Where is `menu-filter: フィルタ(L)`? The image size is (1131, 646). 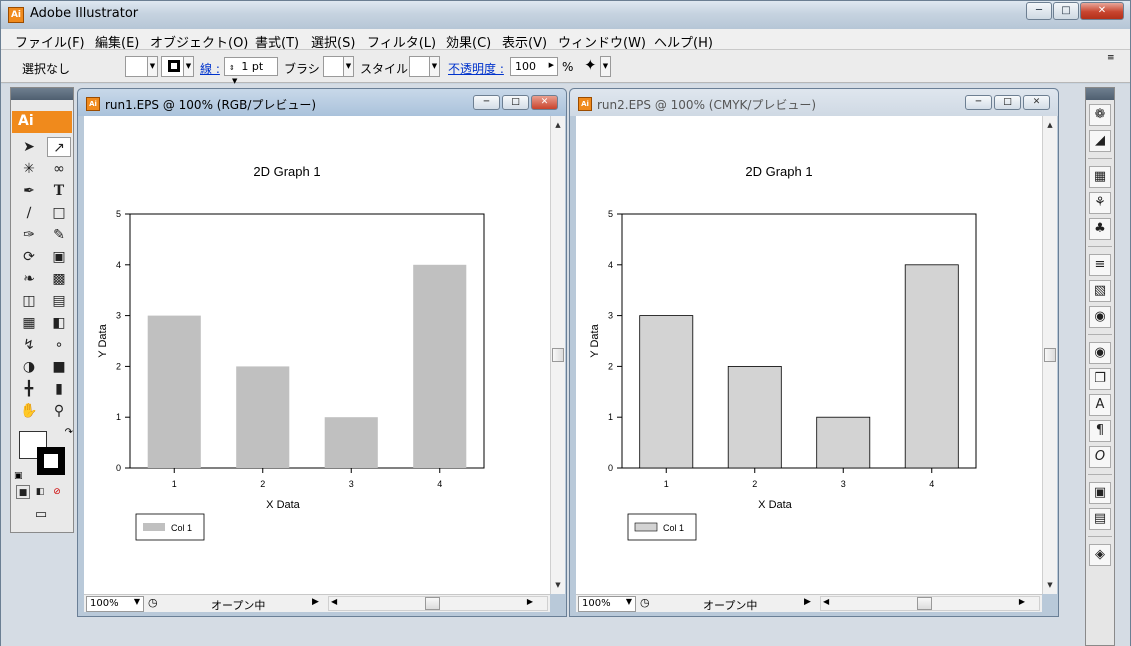 menu-filter: フィルタ(L) is located at coordinates (401, 41).